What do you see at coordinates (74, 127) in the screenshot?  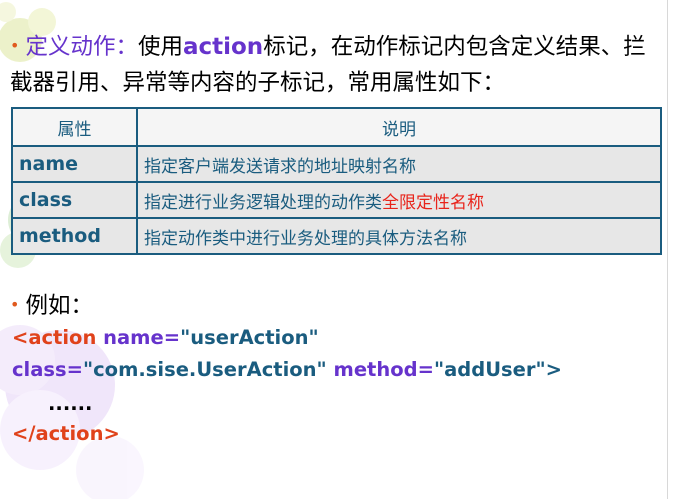 I see `table-header-attr: 属性` at bounding box center [74, 127].